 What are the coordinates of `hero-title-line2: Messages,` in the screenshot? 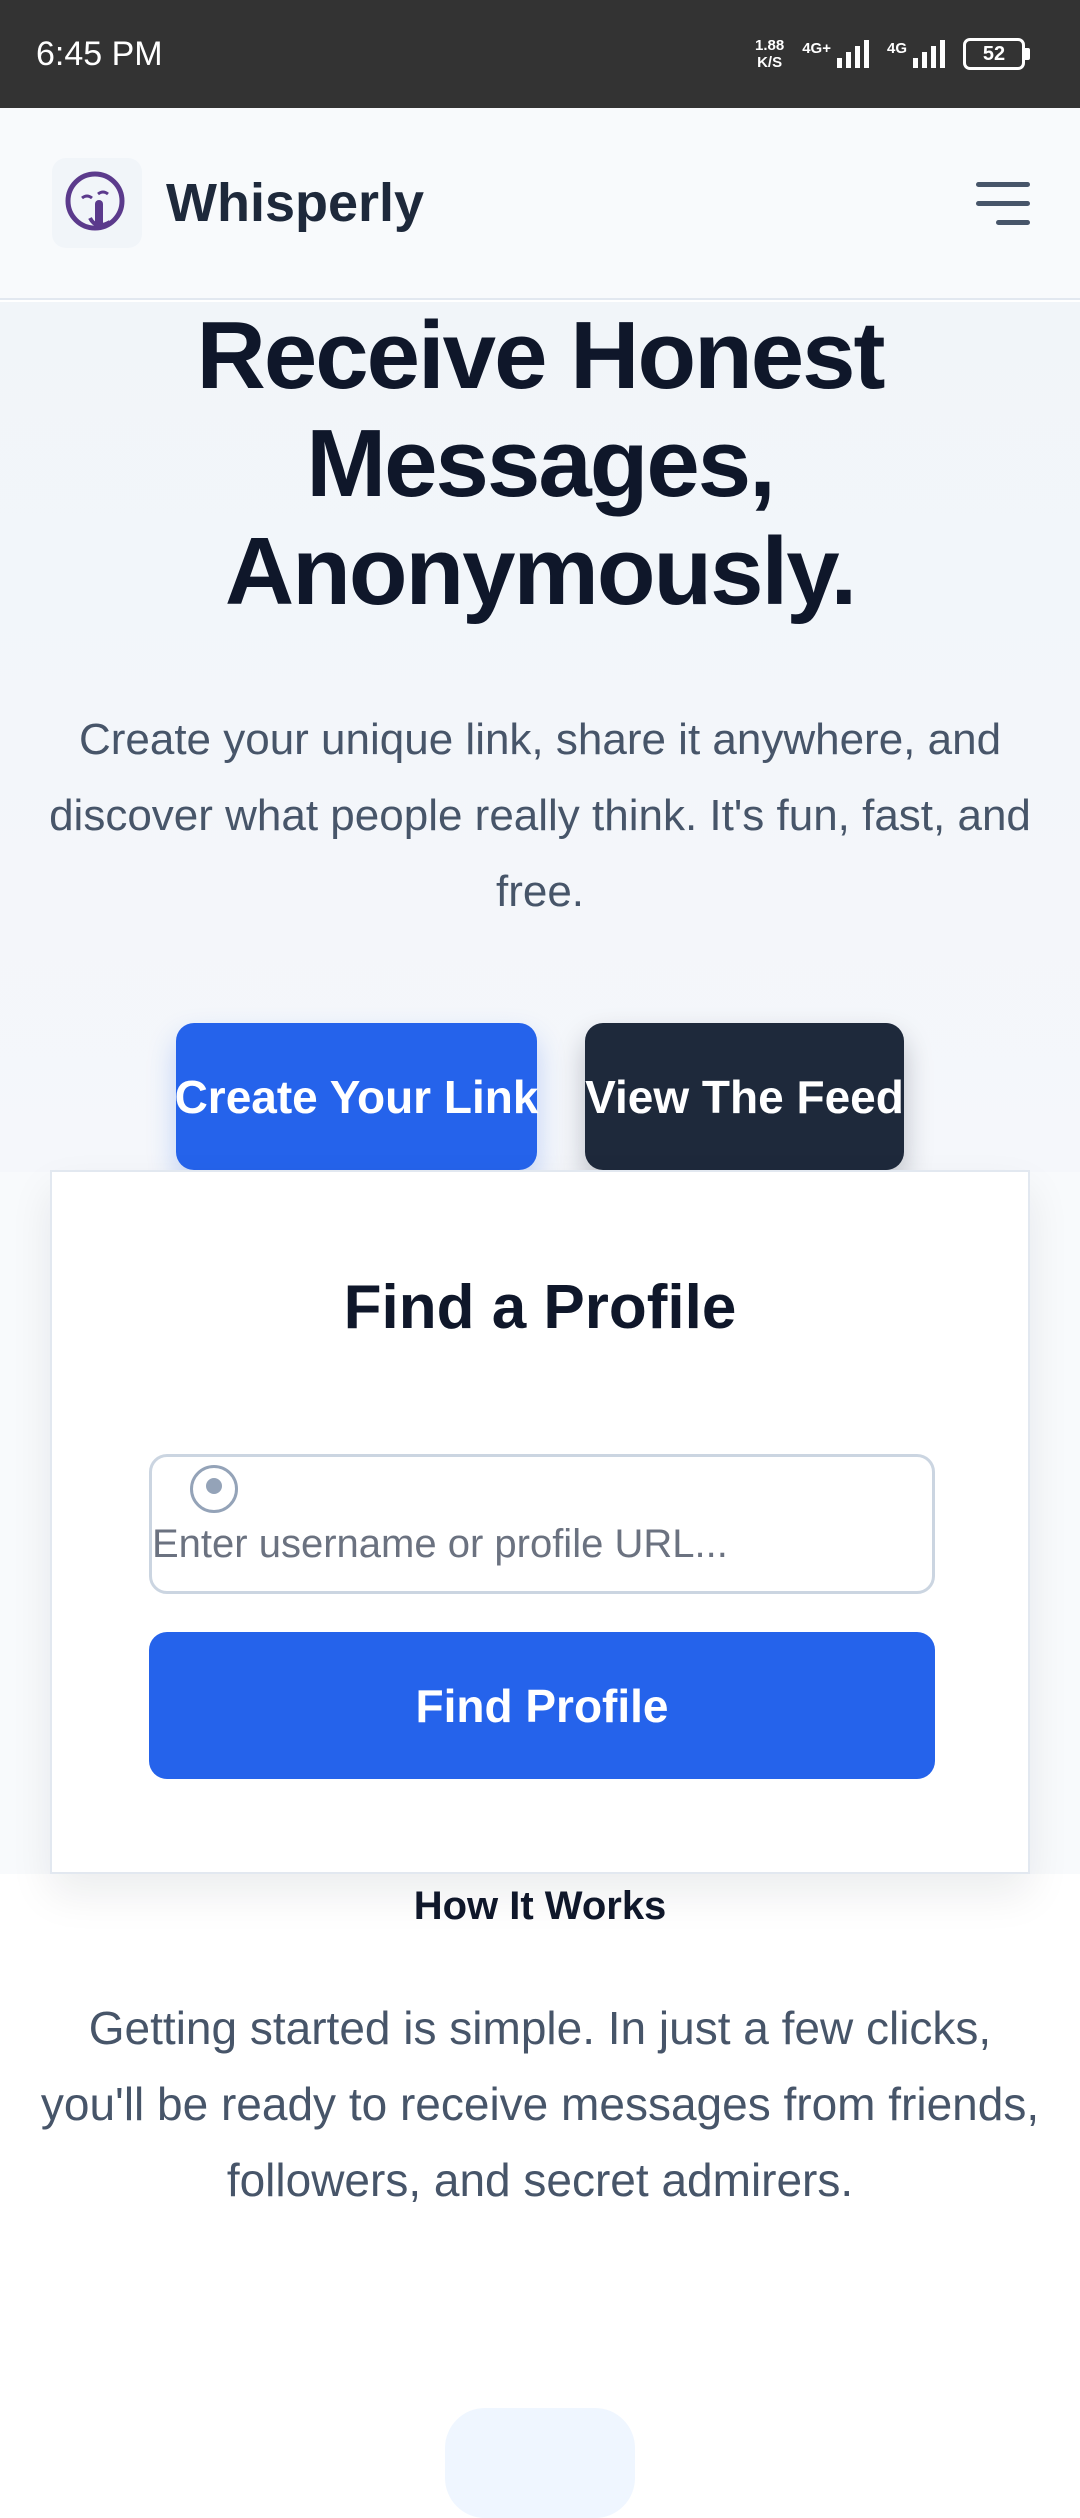 It's located at (541, 463).